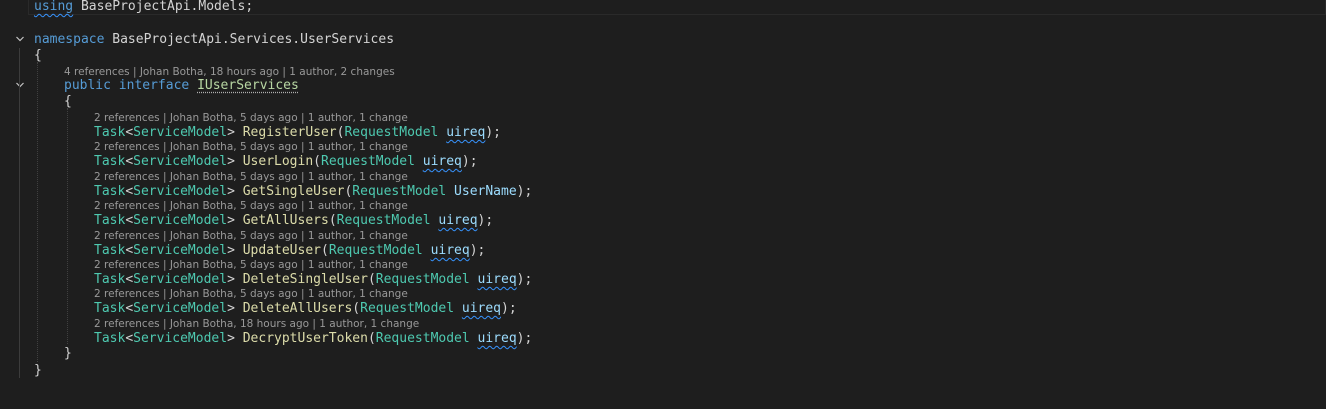  What do you see at coordinates (305, 338) in the screenshot?
I see `method-name: DecryptUserToken` at bounding box center [305, 338].